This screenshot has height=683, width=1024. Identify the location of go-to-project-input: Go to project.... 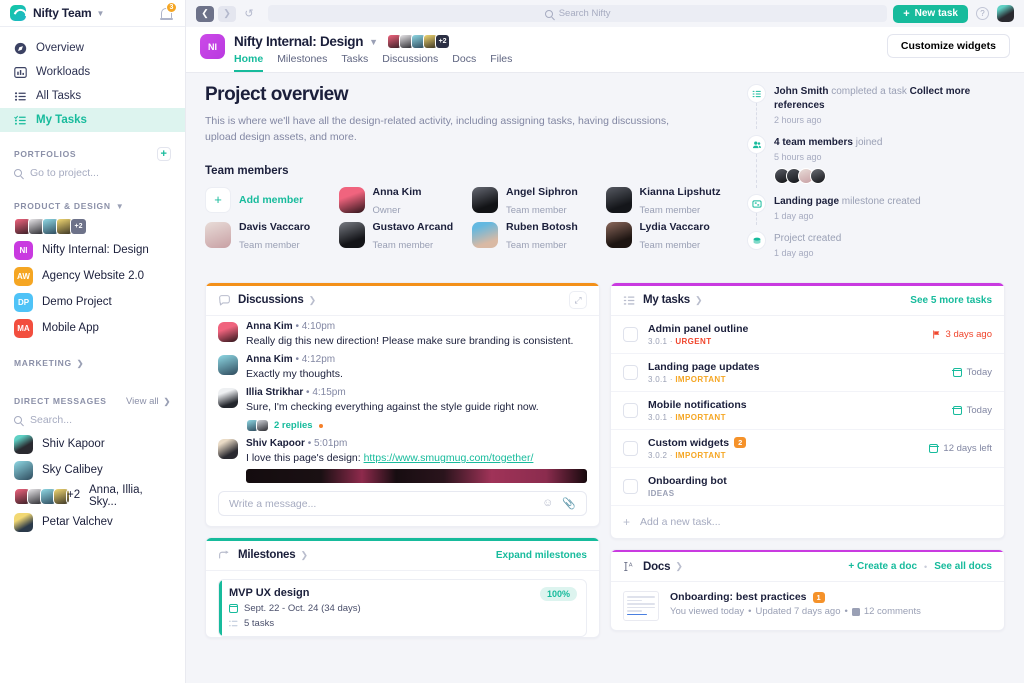
(92, 173).